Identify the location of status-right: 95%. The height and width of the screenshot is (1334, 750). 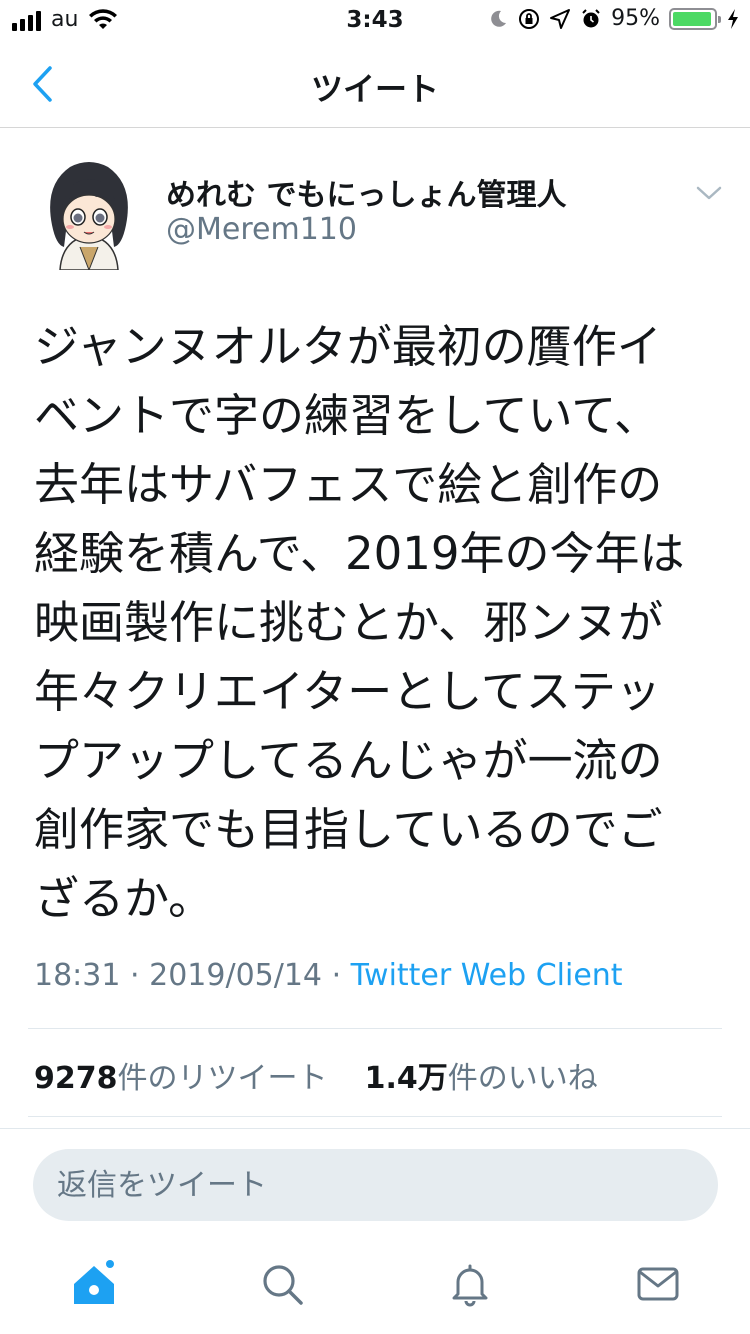
(613, 18).